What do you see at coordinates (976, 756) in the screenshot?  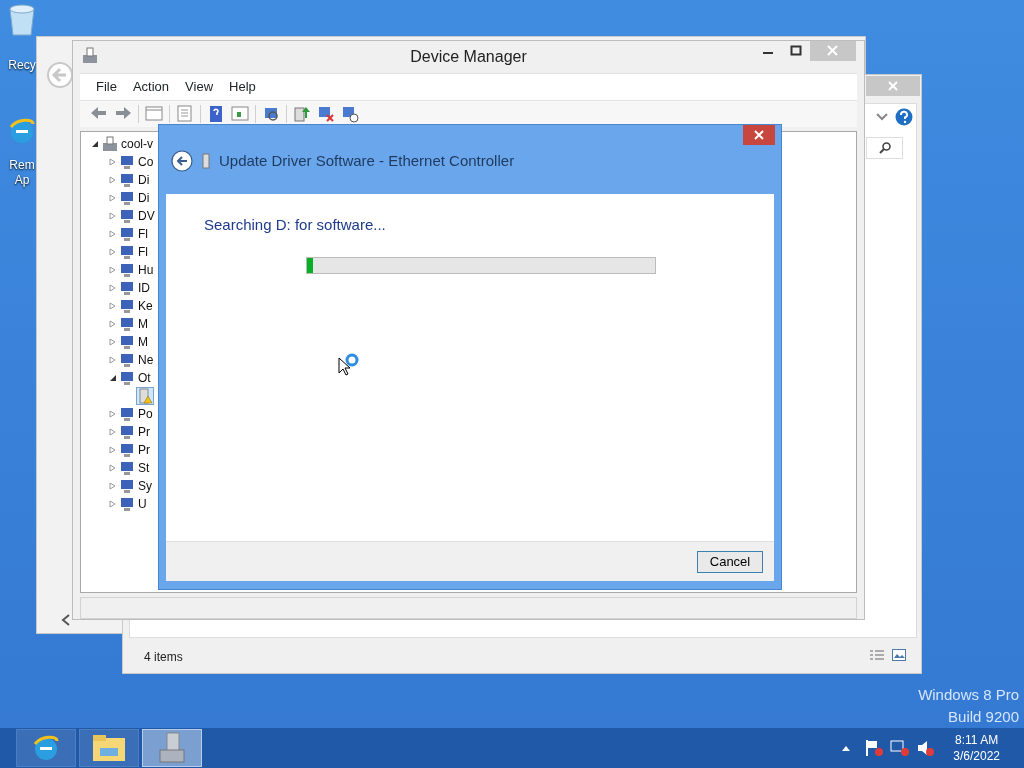 I see `clock-date: 3/6/2022` at bounding box center [976, 756].